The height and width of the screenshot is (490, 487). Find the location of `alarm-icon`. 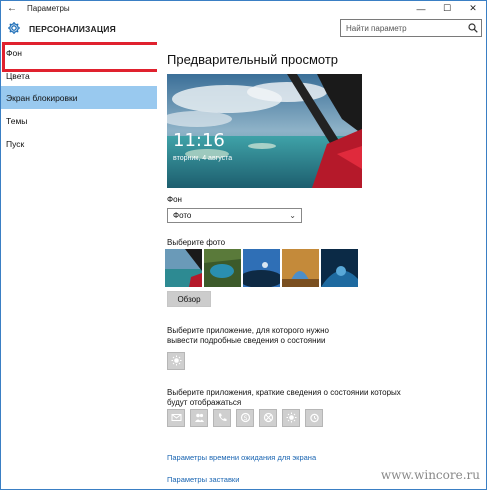

alarm-icon is located at coordinates (314, 418).